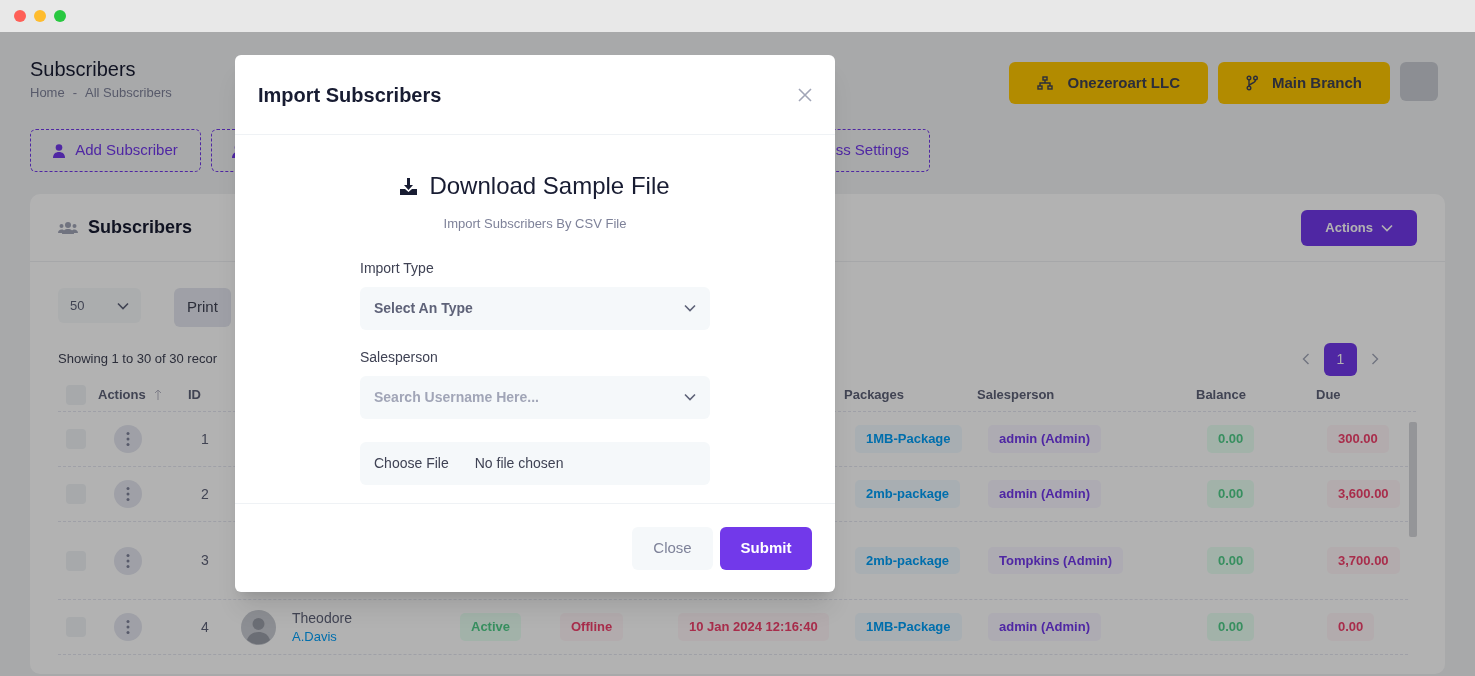 The height and width of the screenshot is (676, 1475). Describe the element at coordinates (753, 627) in the screenshot. I see `last-seen-badge: 10 Jan 2024 12:16:40` at that location.